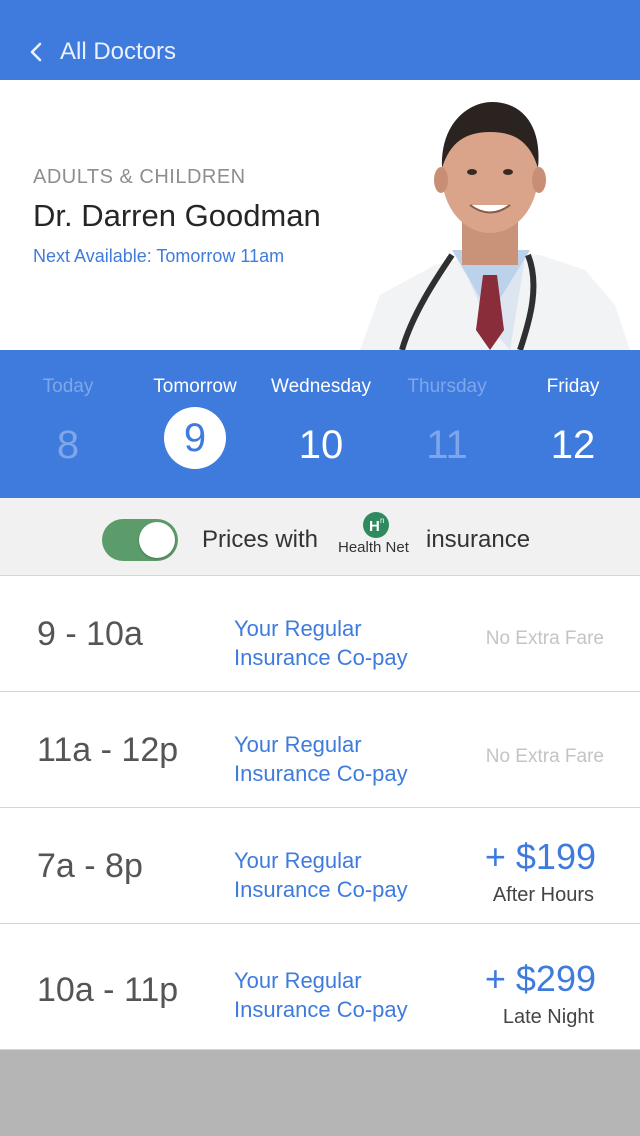  Describe the element at coordinates (90, 866) in the screenshot. I see `slot-time: 7a - 8p` at that location.